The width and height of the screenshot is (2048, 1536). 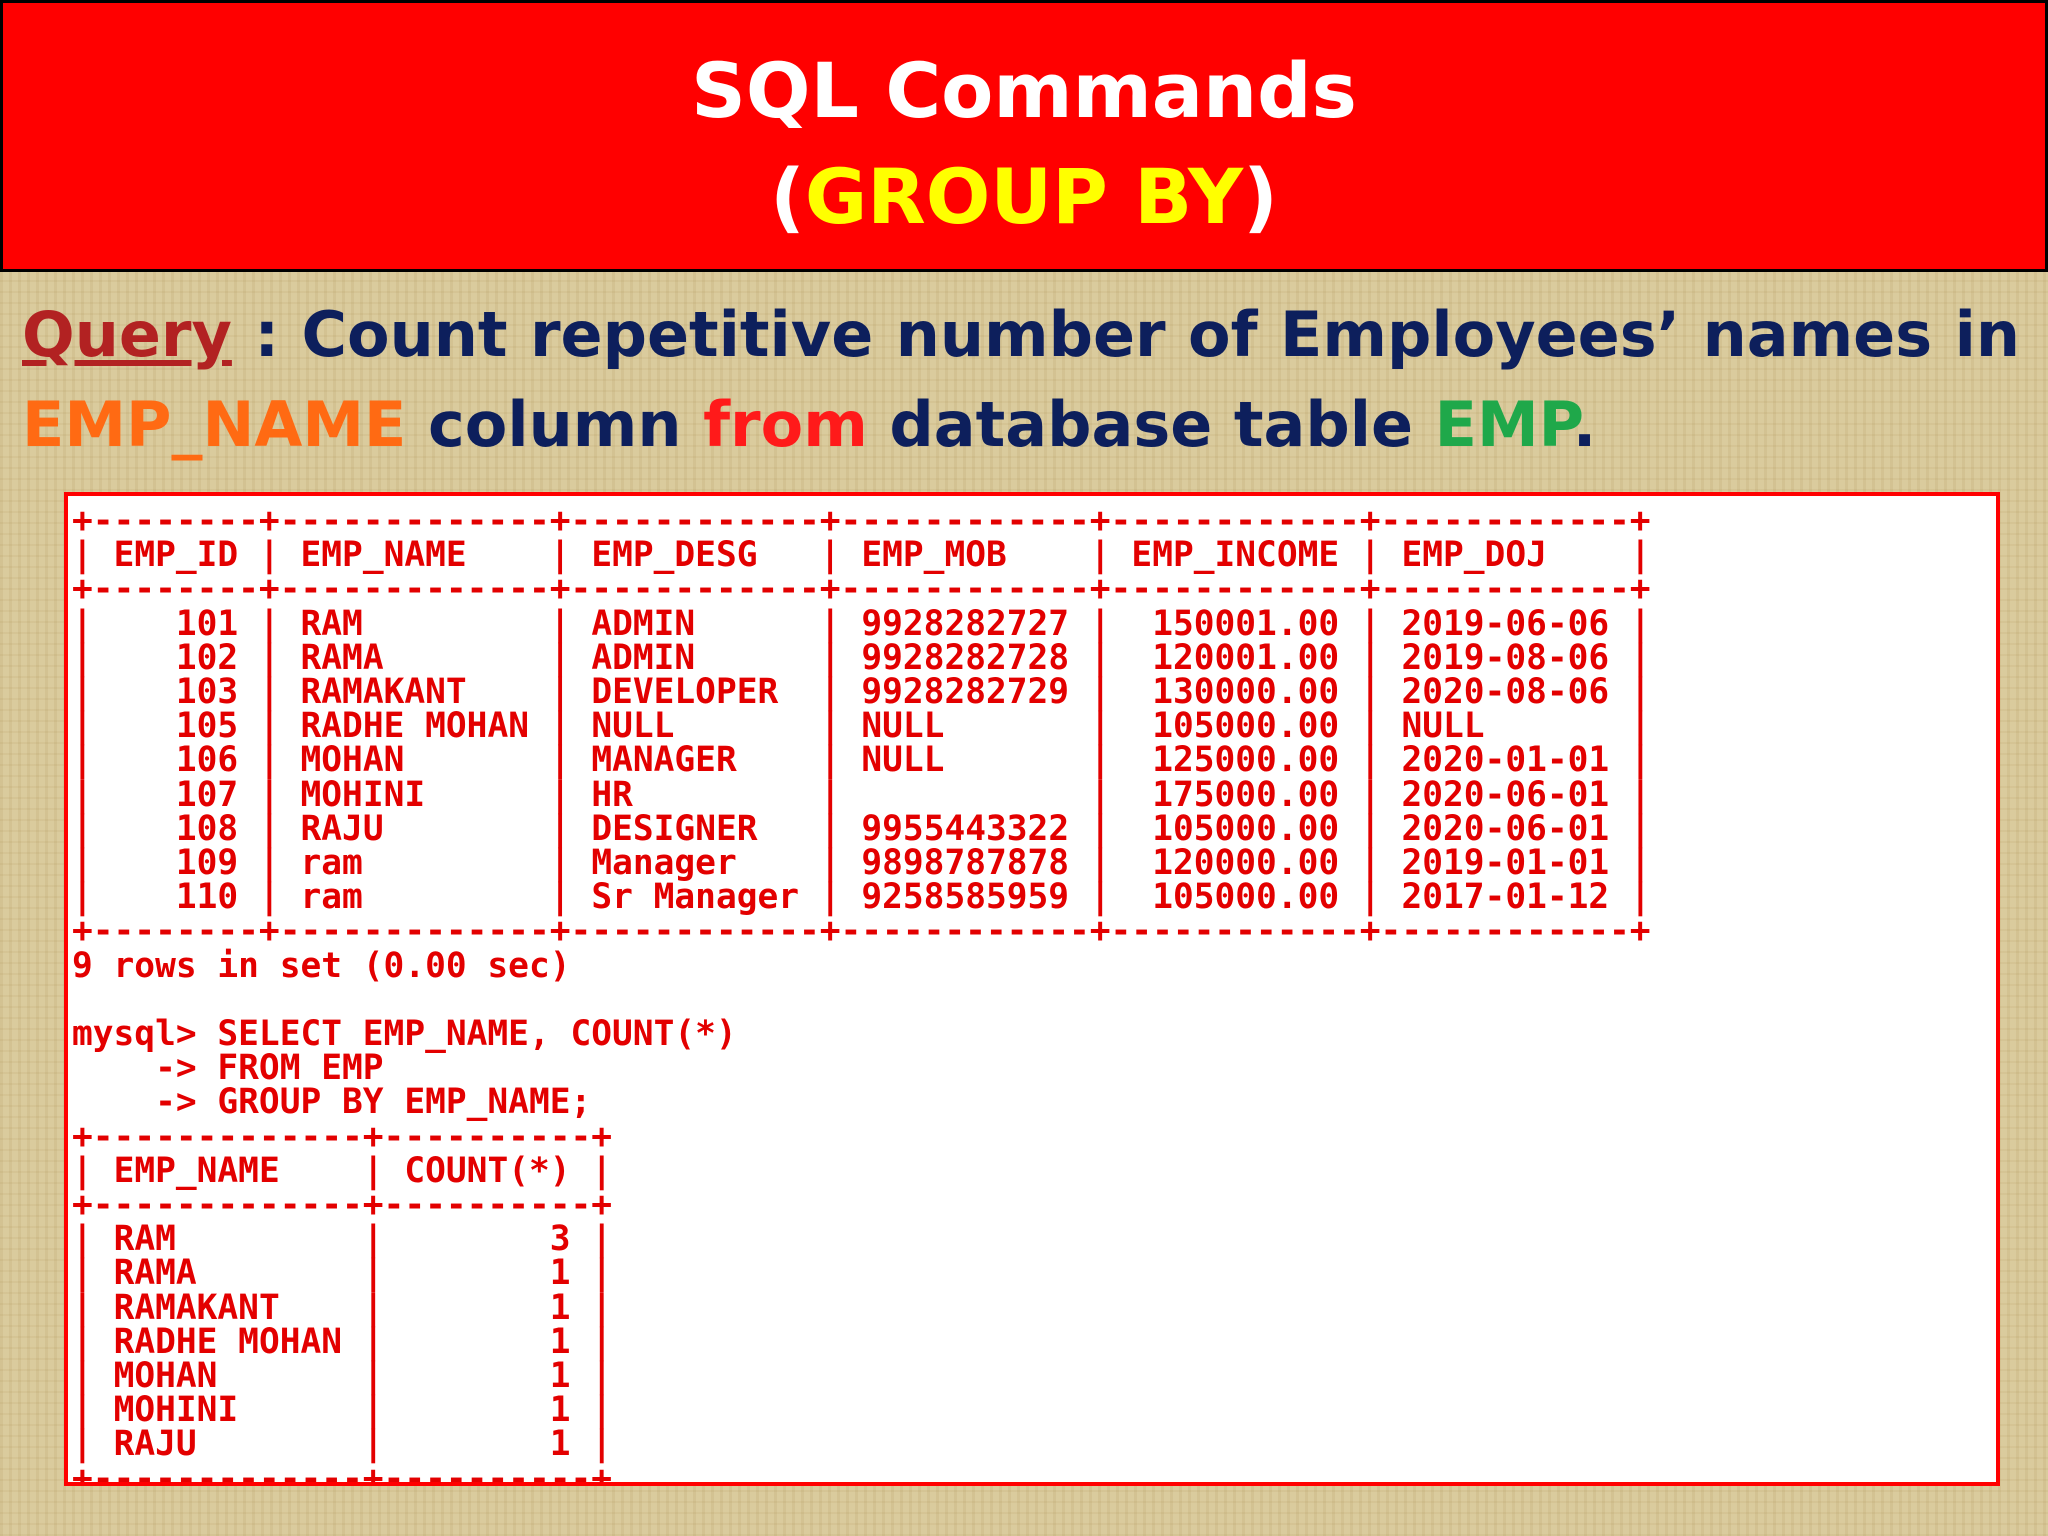 What do you see at coordinates (214, 424) in the screenshot?
I see `column-name: EMP_NAME` at bounding box center [214, 424].